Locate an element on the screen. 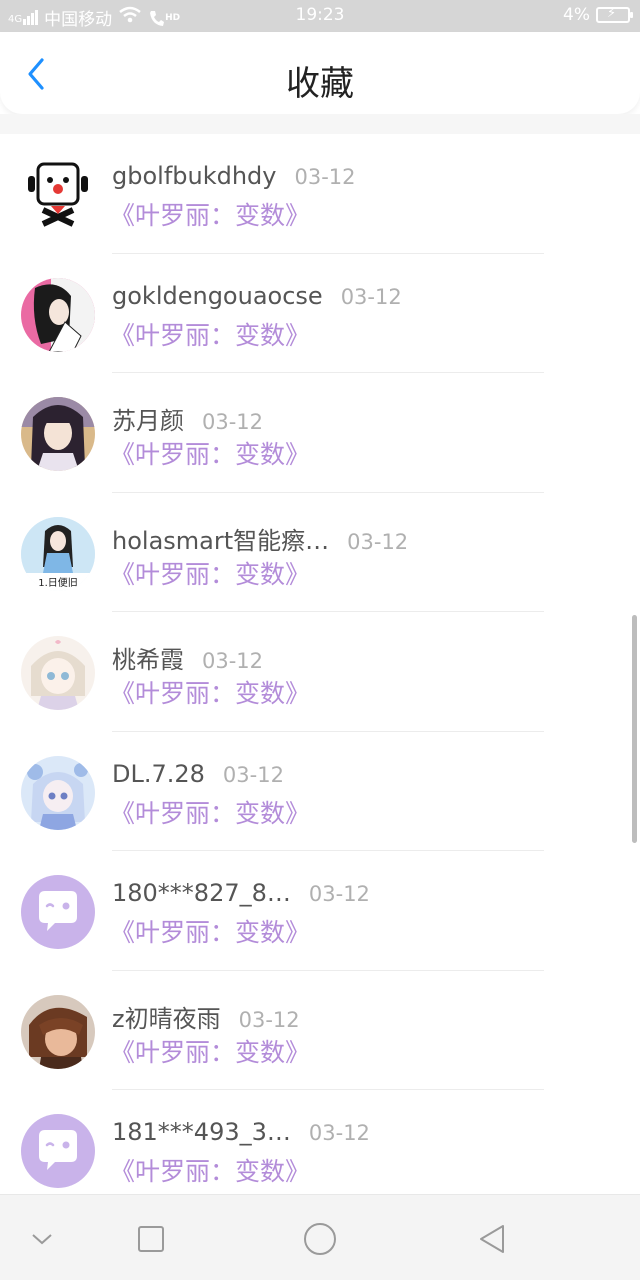  list-item: 180***827_8… 03-12 《叶罗丽：变数》 is located at coordinates (320, 911).